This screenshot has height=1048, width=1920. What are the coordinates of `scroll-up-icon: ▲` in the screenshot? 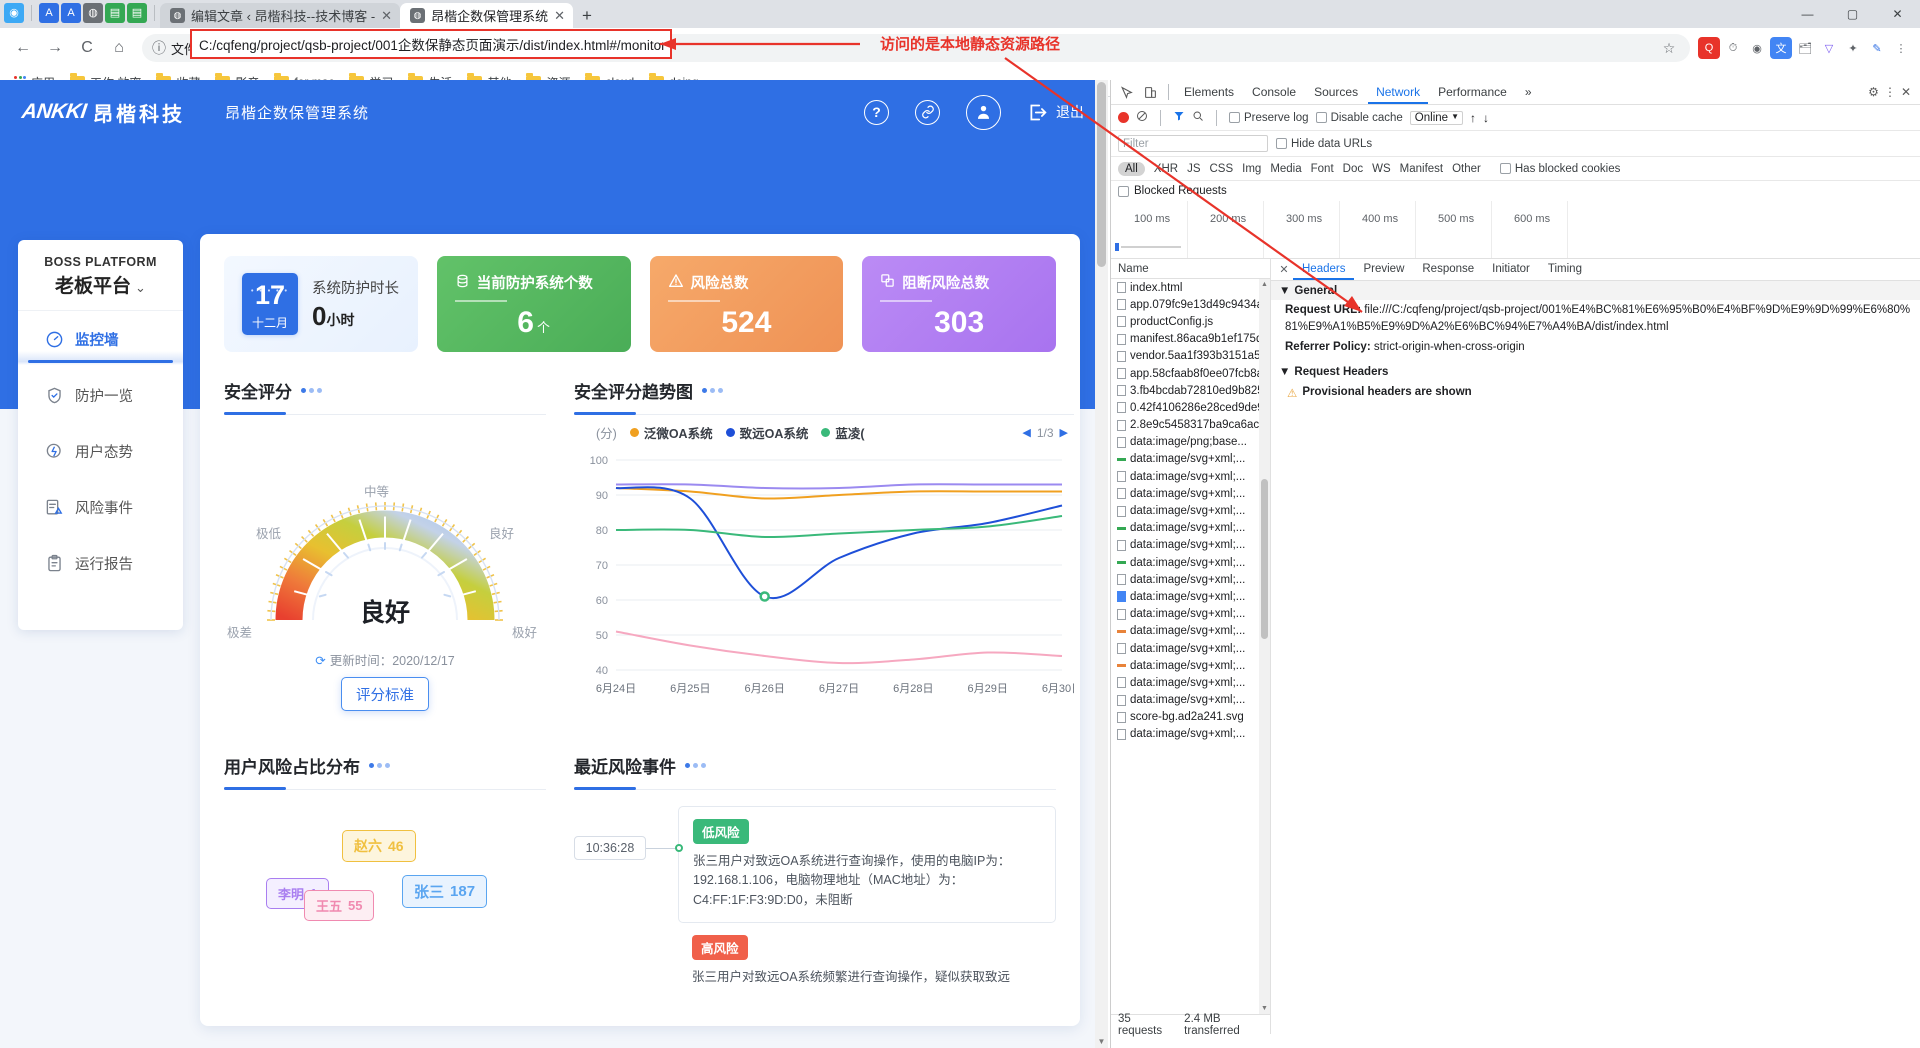 It's located at (1264, 284).